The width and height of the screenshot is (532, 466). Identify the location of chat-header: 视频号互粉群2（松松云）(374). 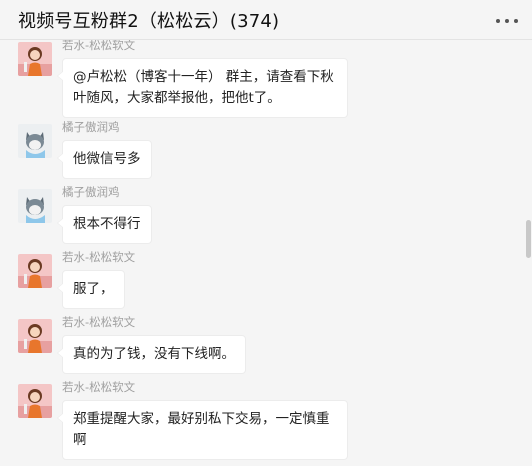
(266, 20).